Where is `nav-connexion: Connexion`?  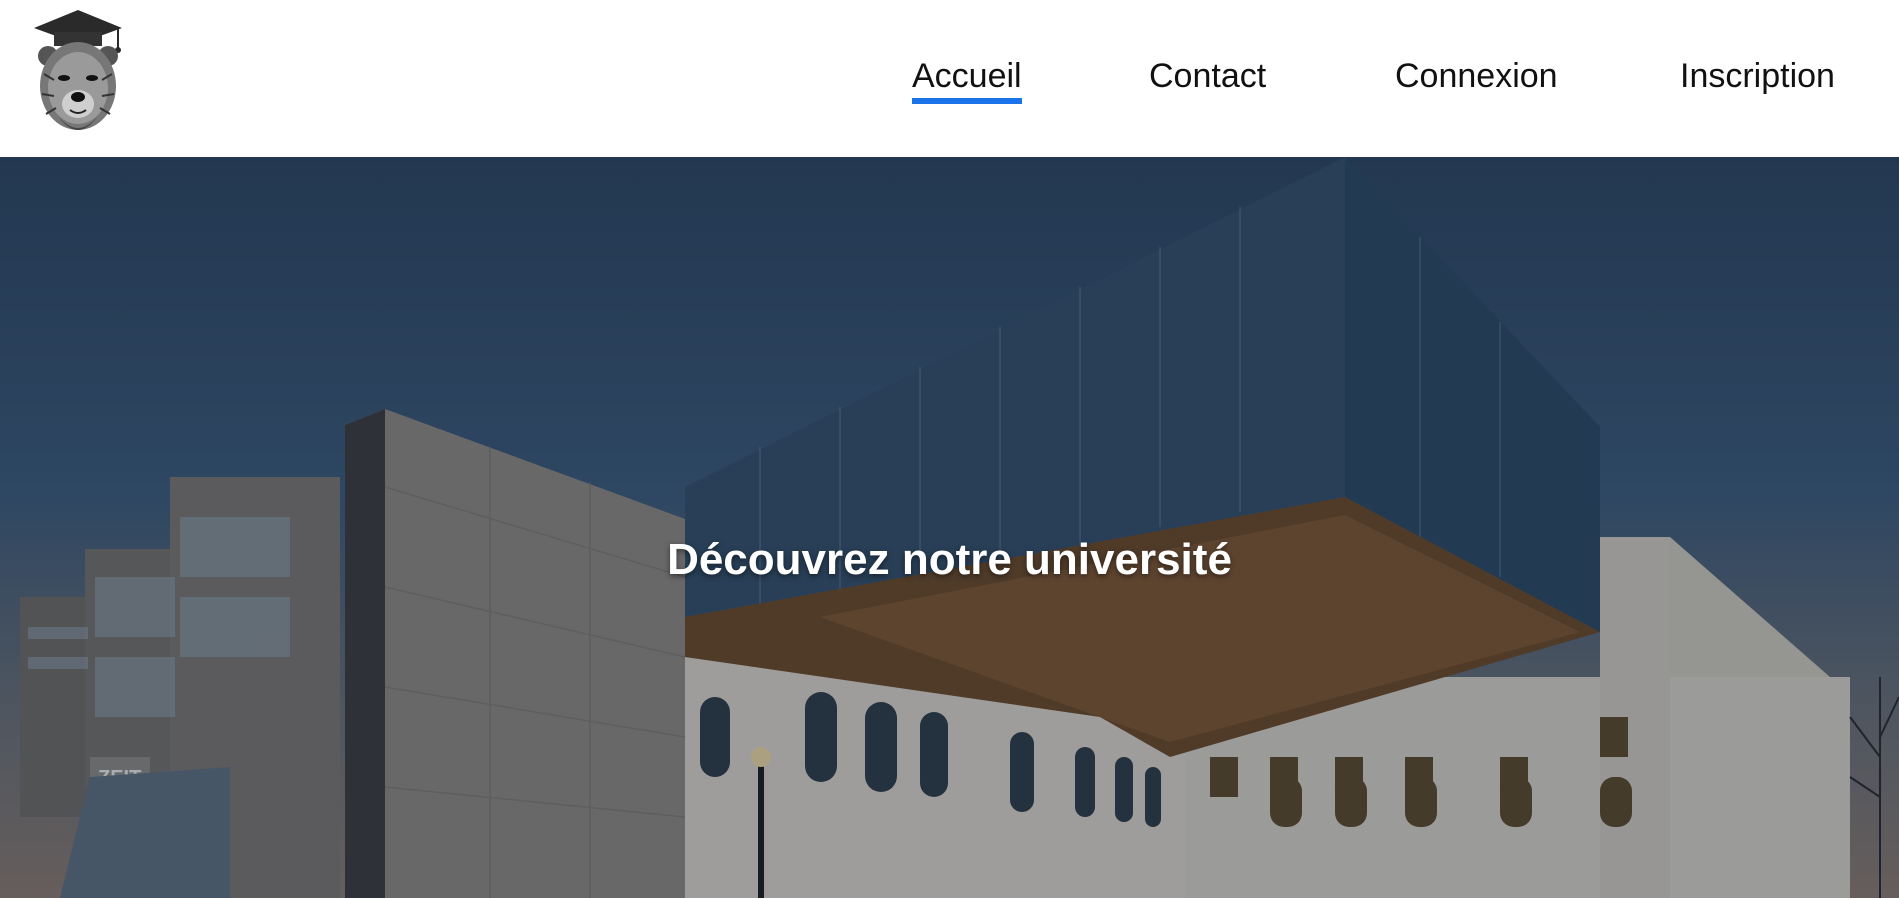
nav-connexion: Connexion is located at coordinates (1476, 76).